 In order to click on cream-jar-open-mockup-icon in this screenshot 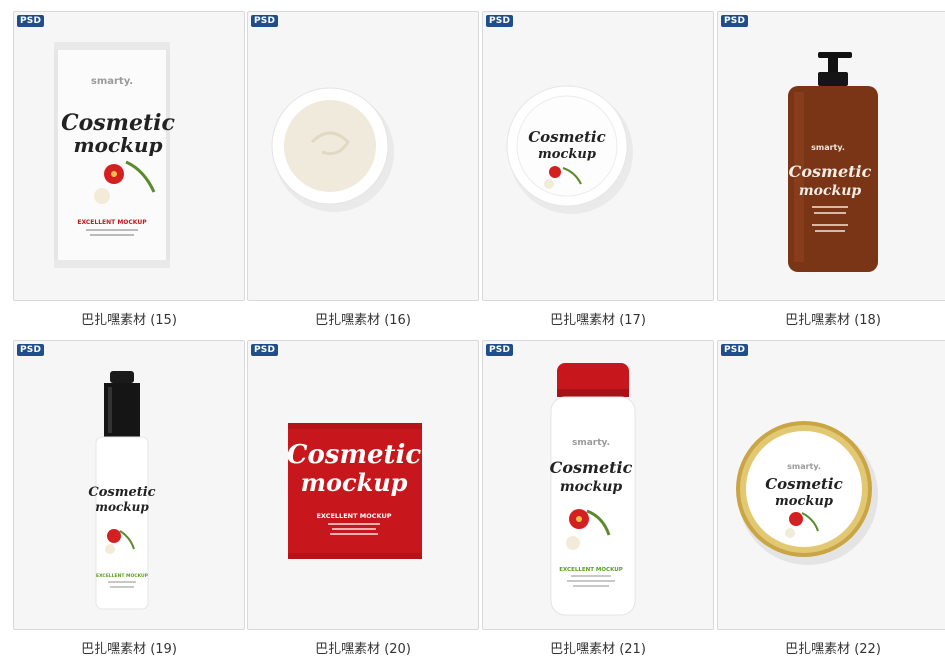, I will do `click(332, 149)`.